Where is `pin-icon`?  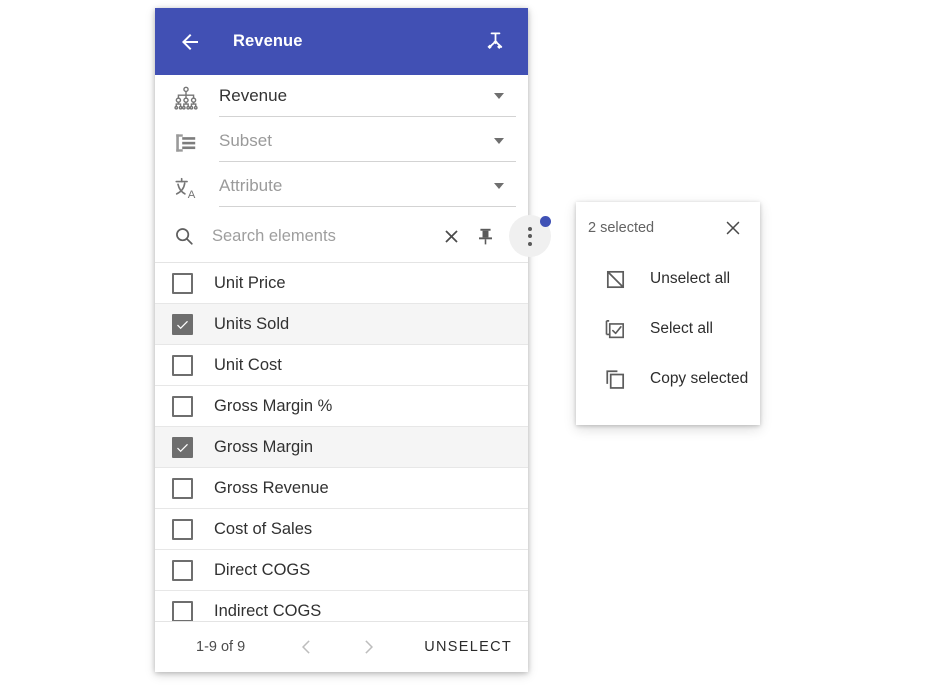 pin-icon is located at coordinates (485, 236).